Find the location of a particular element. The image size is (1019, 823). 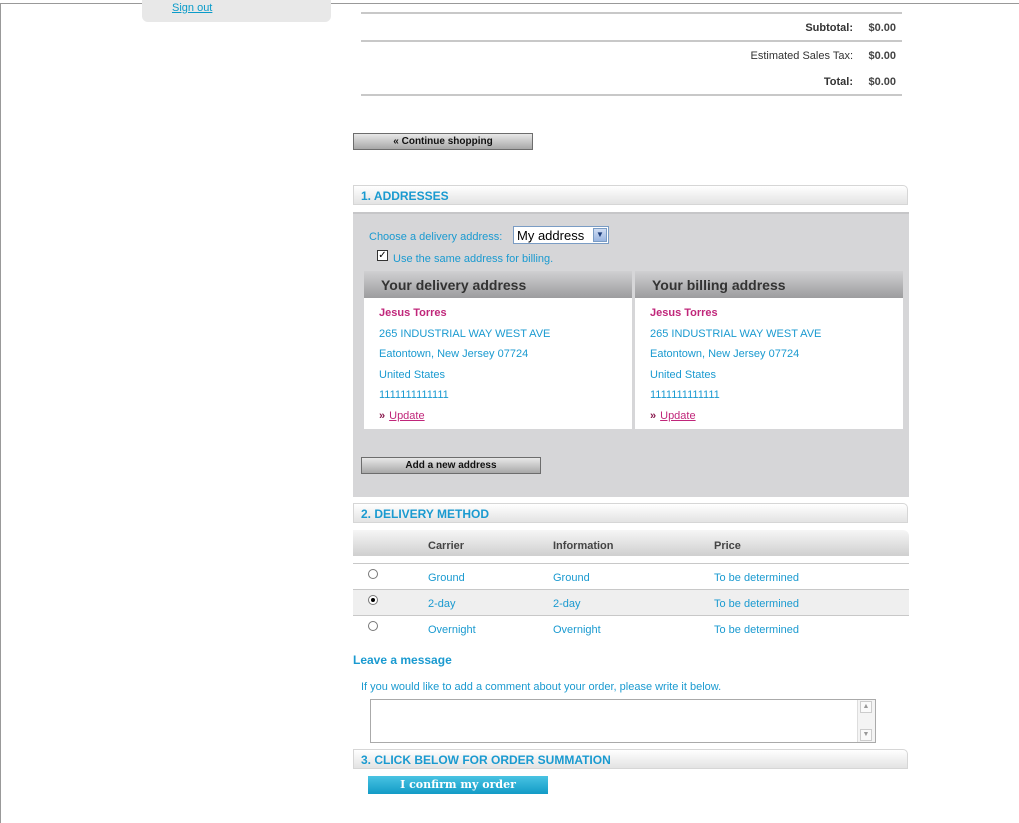

addresses-section-header: 1. ADDRESSES is located at coordinates (630, 195).